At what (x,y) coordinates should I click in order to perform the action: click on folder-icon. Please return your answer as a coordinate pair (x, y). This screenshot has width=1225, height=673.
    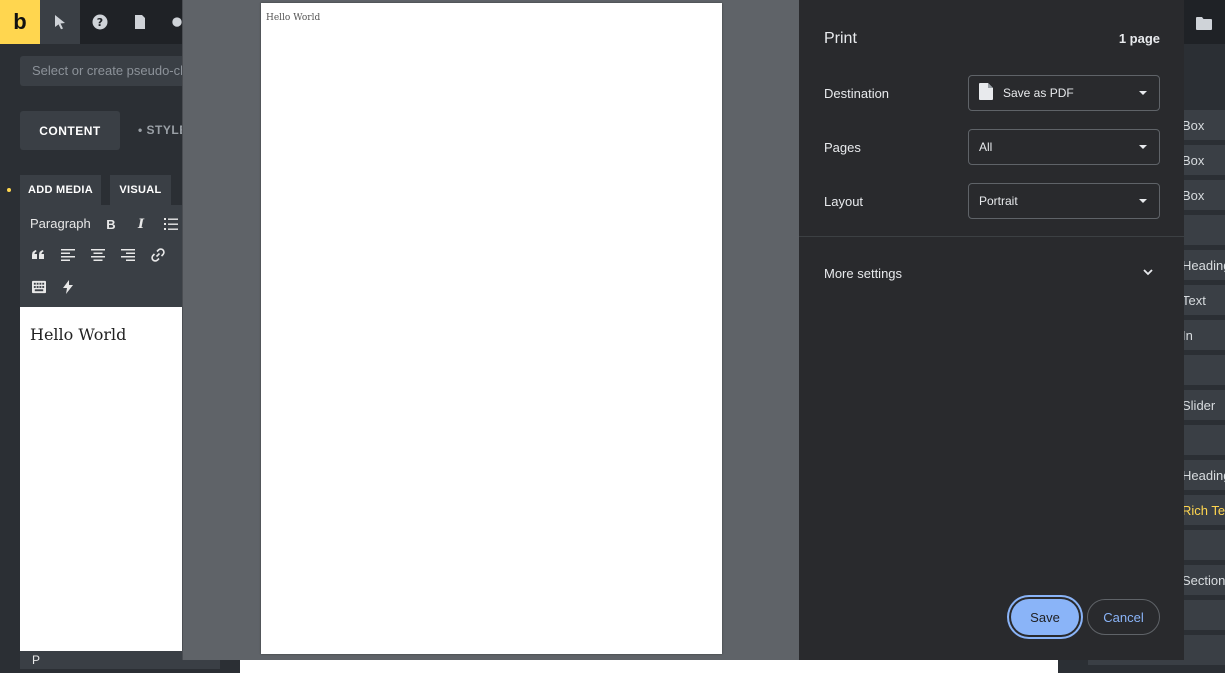
    Looking at the image, I should click on (1204, 23).